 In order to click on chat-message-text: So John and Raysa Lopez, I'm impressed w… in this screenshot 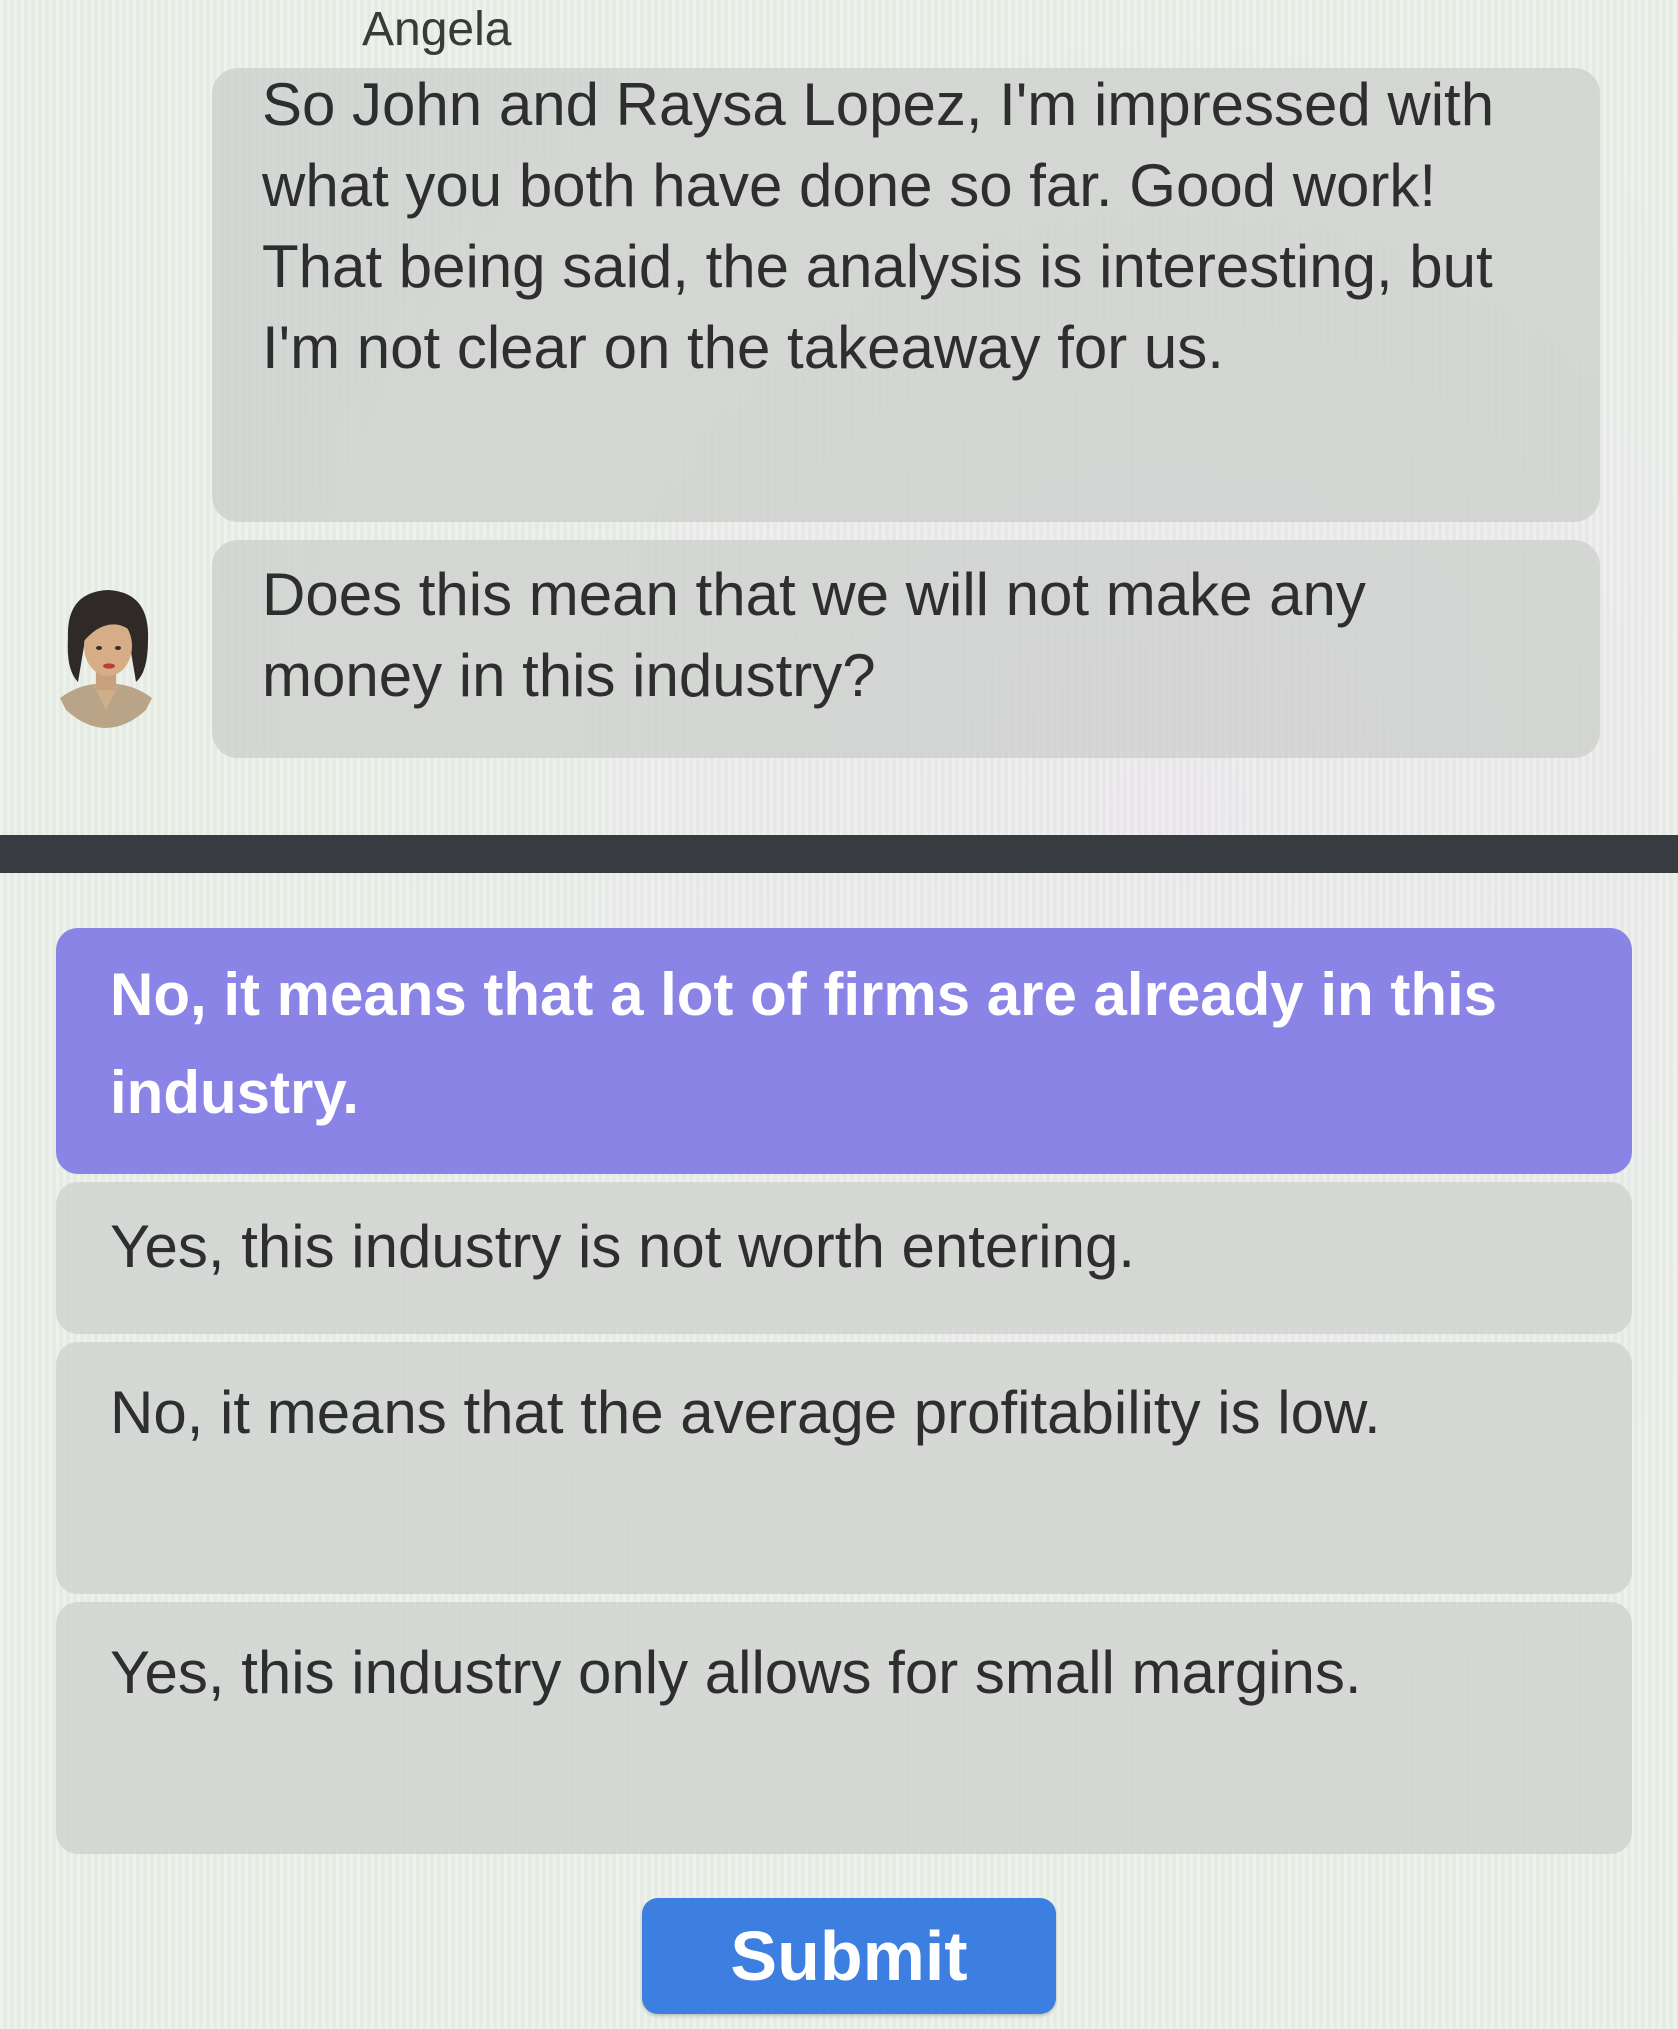, I will do `click(878, 226)`.